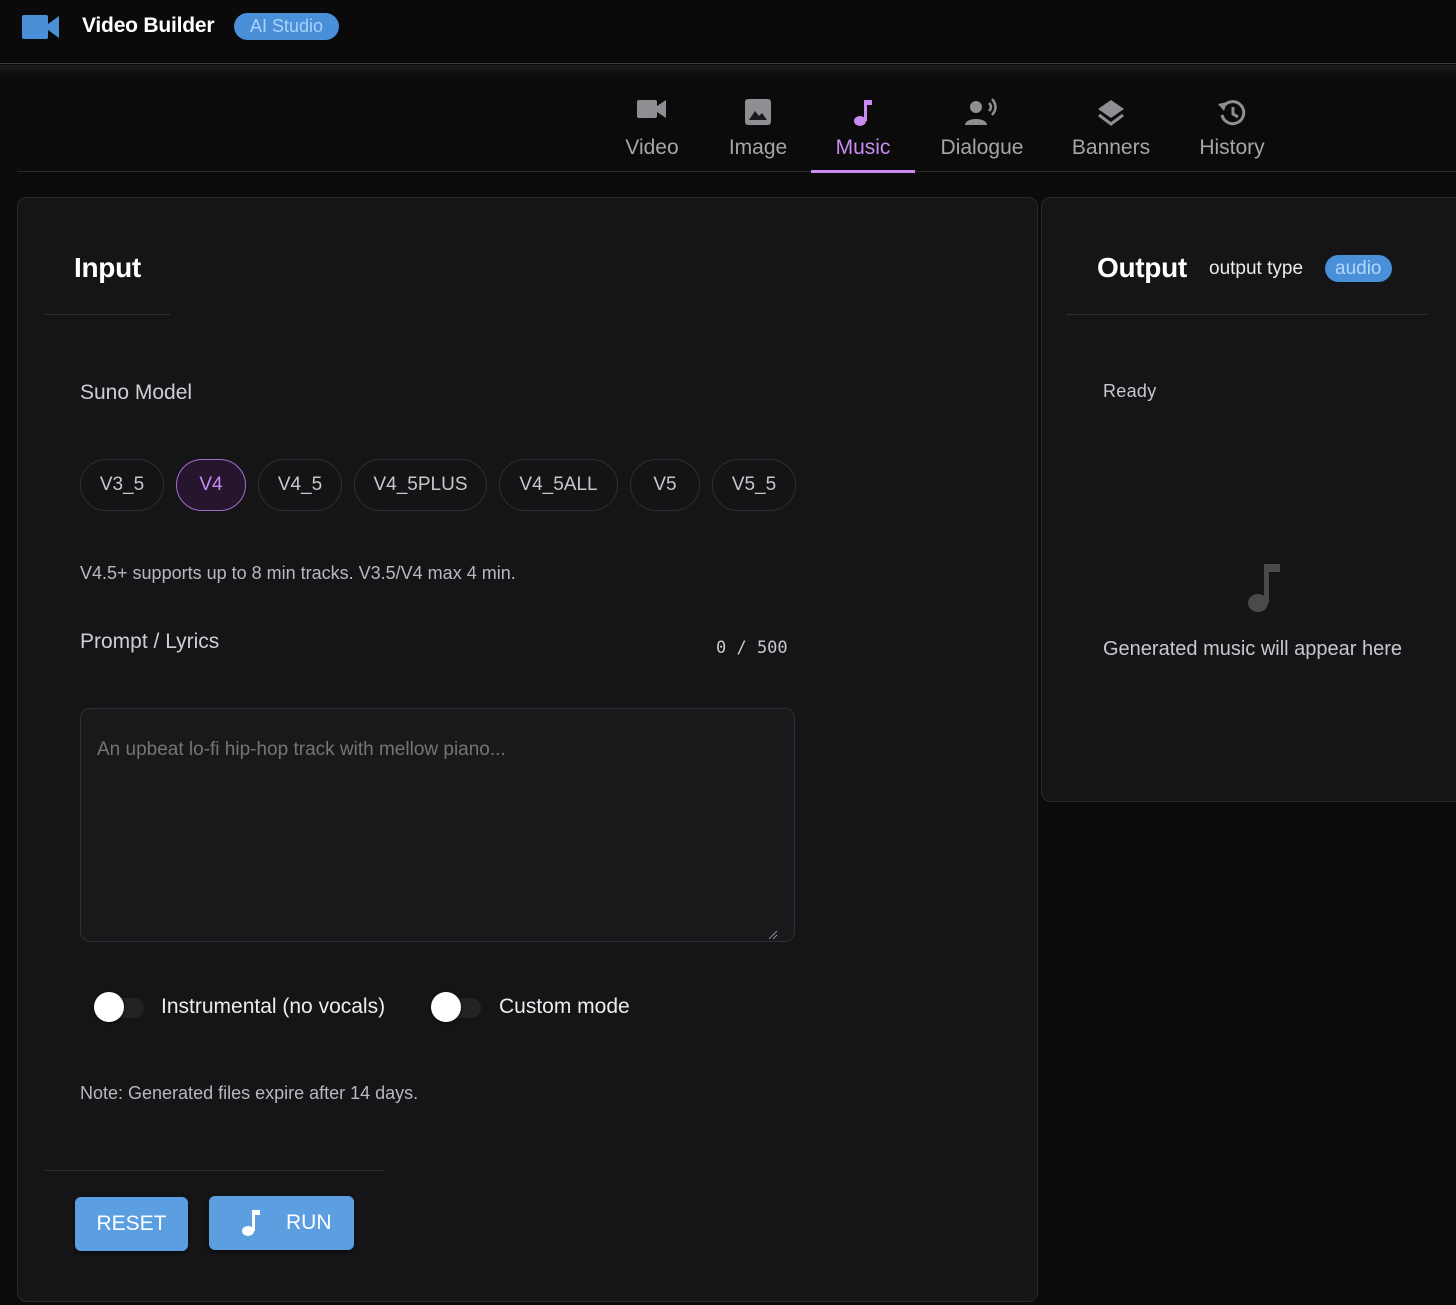 Image resolution: width=1456 pixels, height=1305 pixels. I want to click on tab-label: History, so click(1232, 147).